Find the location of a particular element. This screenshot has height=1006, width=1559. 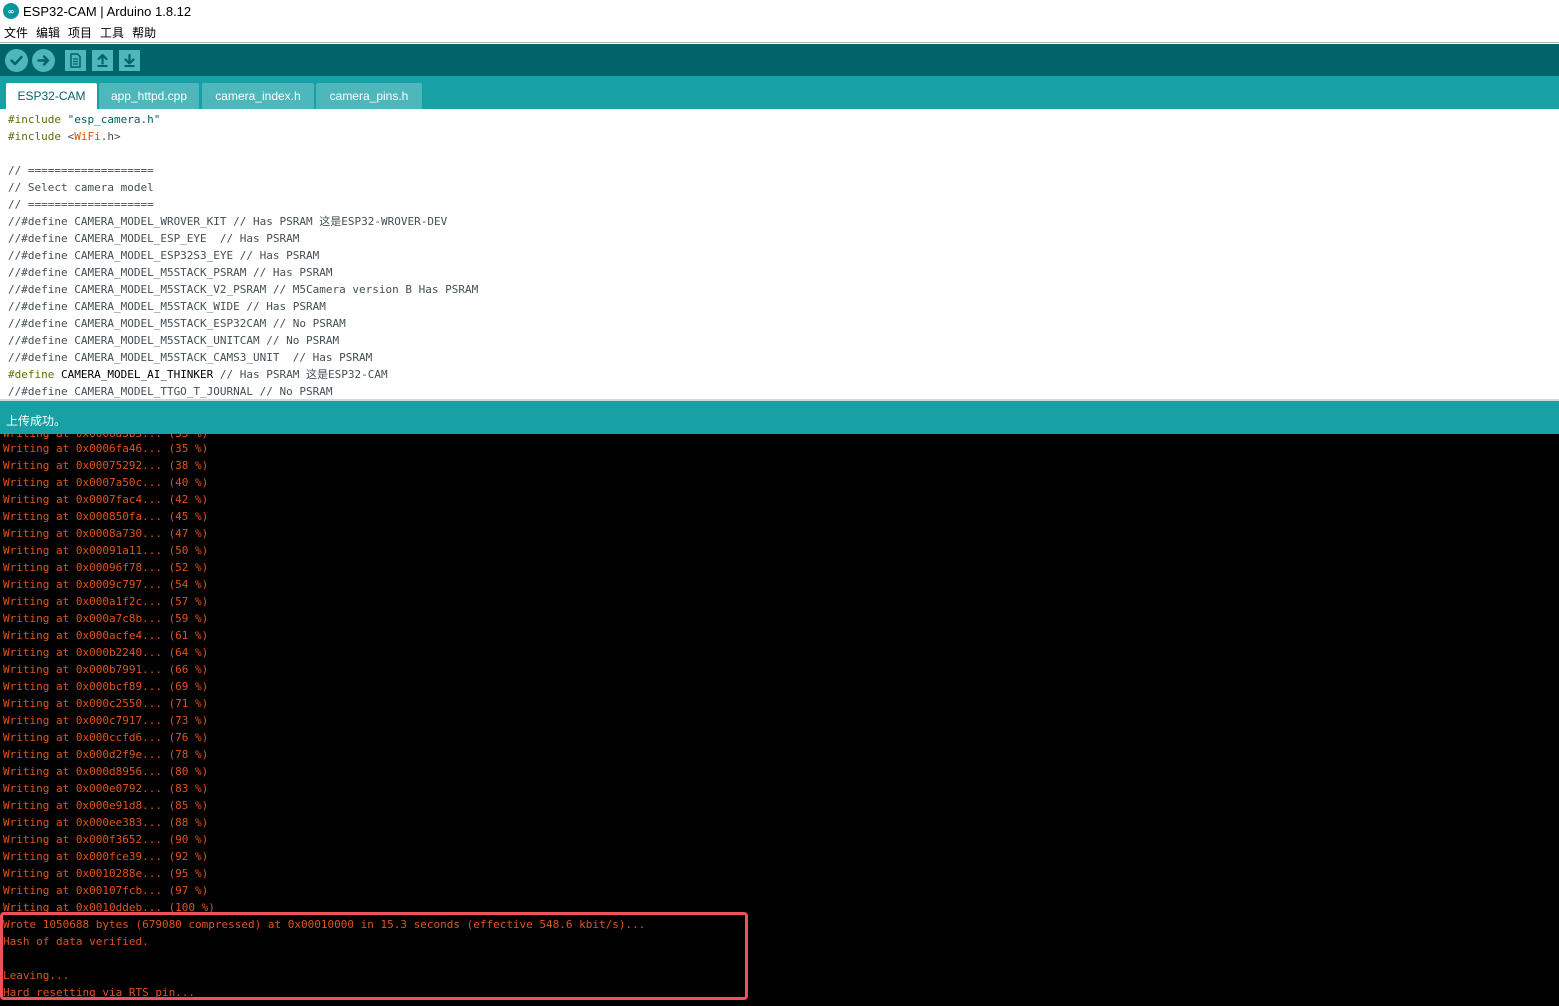

menu-file: 文件 is located at coordinates (16, 32).